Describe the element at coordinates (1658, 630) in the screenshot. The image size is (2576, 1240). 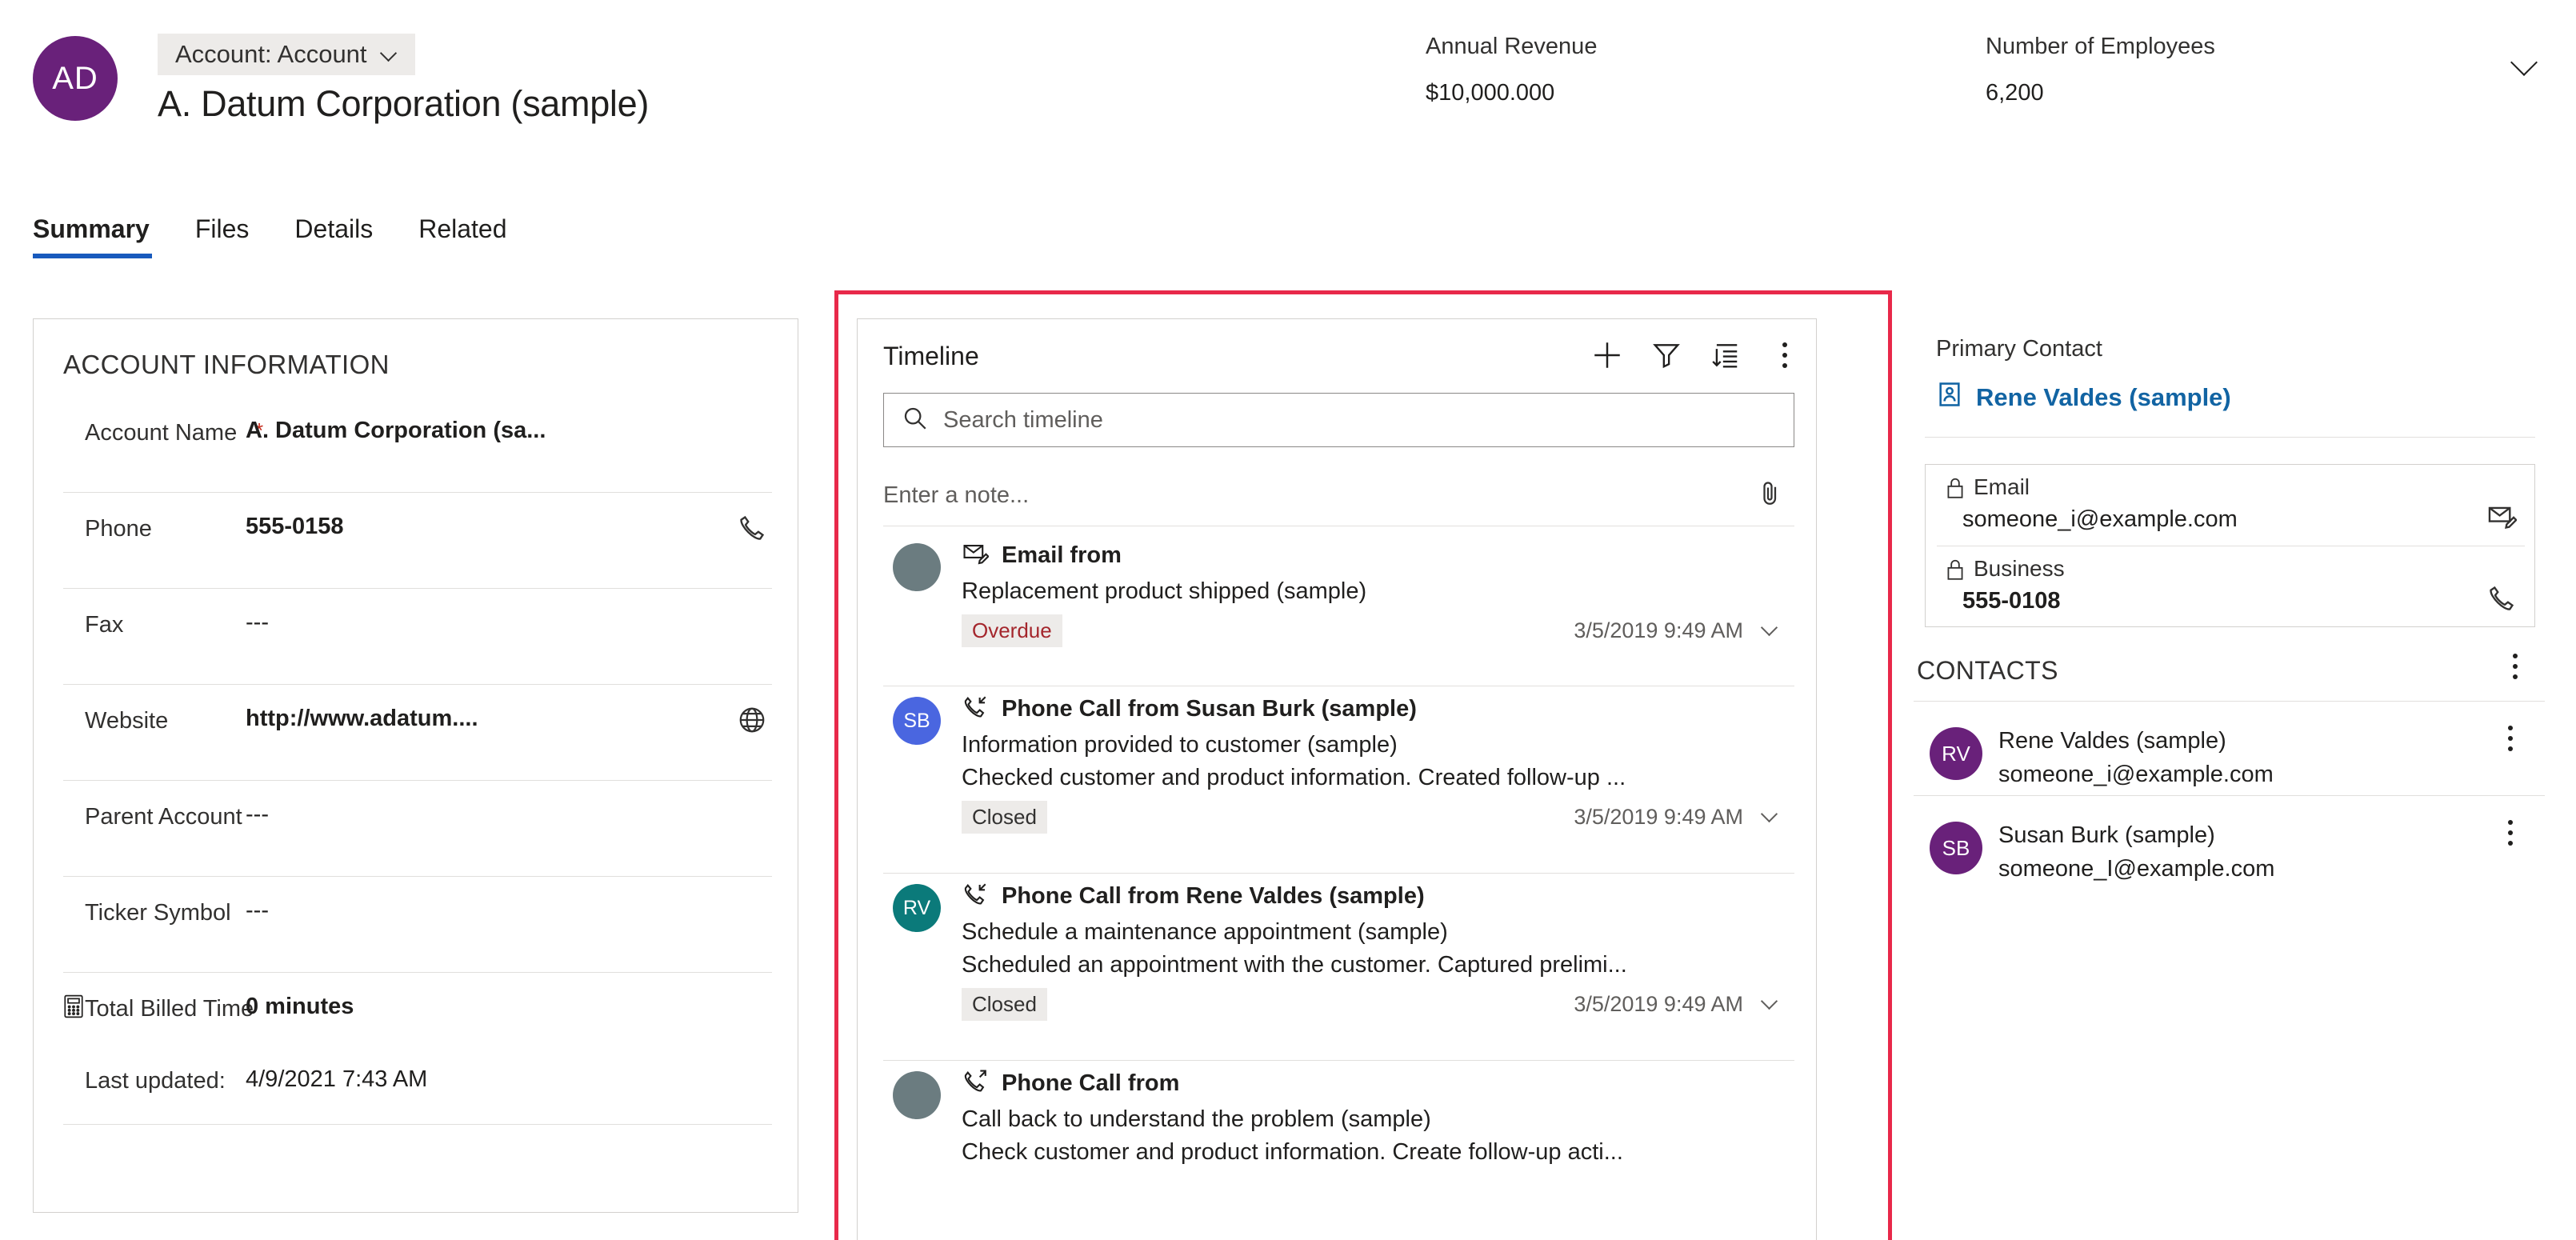
I see `timeline-entry-timestamp: 3/5/2019 9:49 AM` at that location.